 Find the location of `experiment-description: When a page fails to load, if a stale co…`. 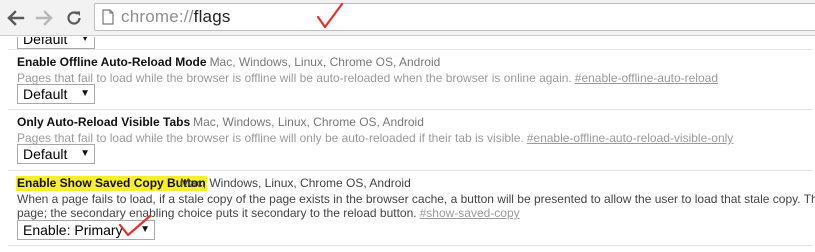

experiment-description: When a page fails to load, if a stale co… is located at coordinates (416, 199).